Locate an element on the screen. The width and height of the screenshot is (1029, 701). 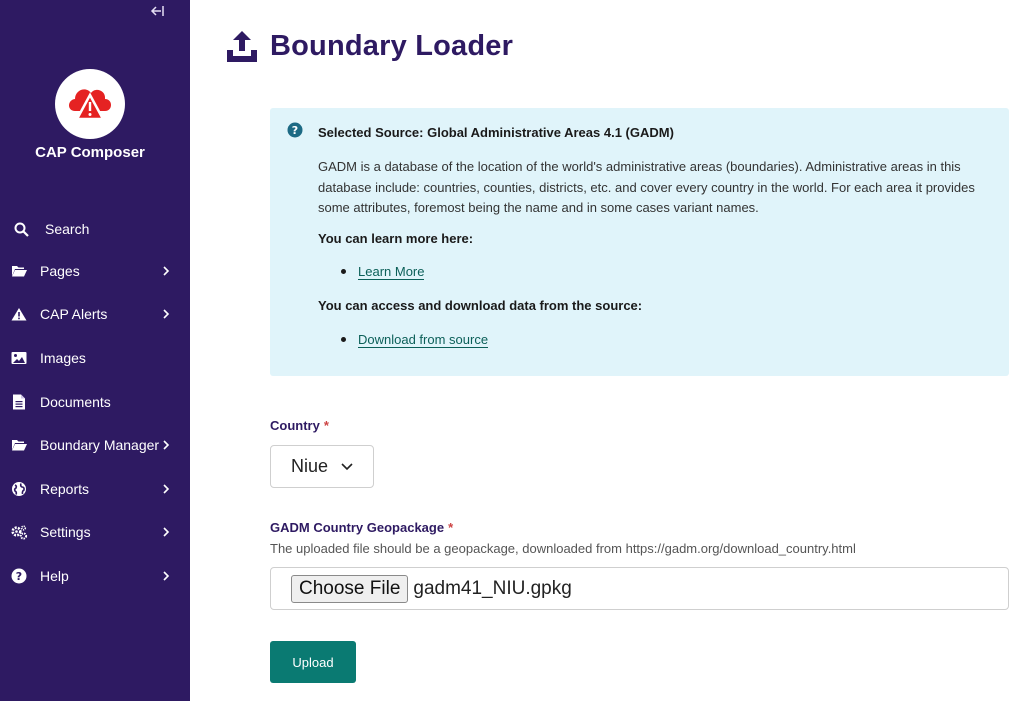
app-logo is located at coordinates (90, 104).